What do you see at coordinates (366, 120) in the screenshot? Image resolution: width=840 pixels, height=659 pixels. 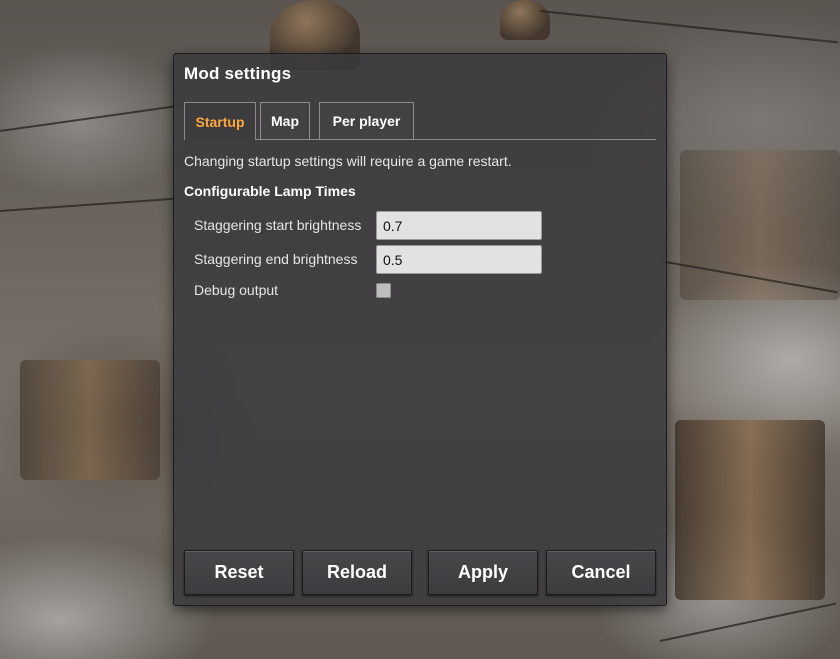 I see `tab-per-player: Per player` at bounding box center [366, 120].